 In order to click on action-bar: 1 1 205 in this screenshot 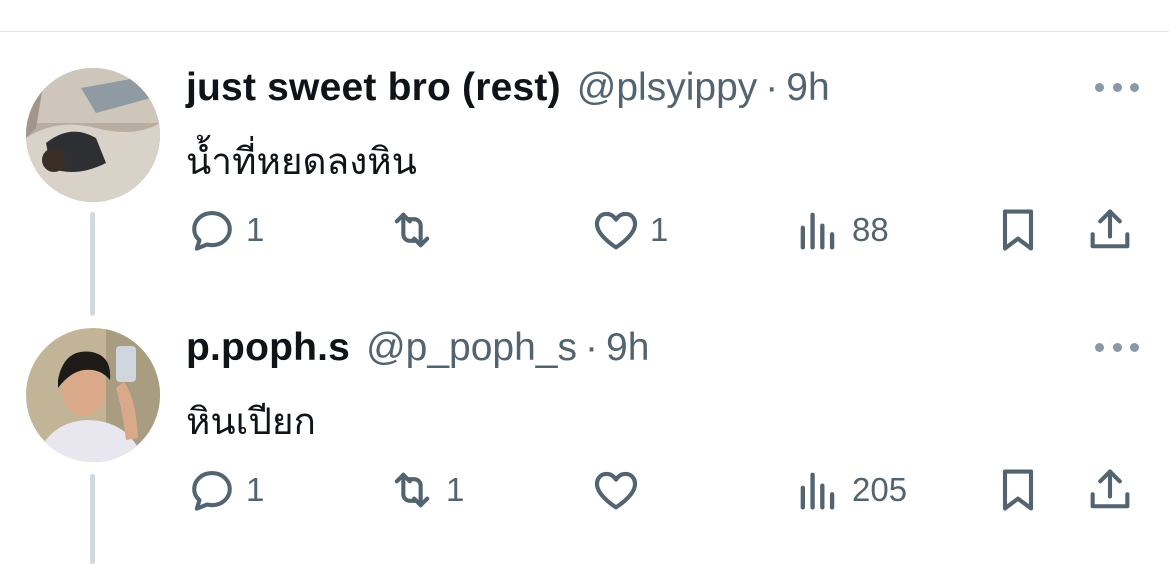, I will do `click(661, 490)`.